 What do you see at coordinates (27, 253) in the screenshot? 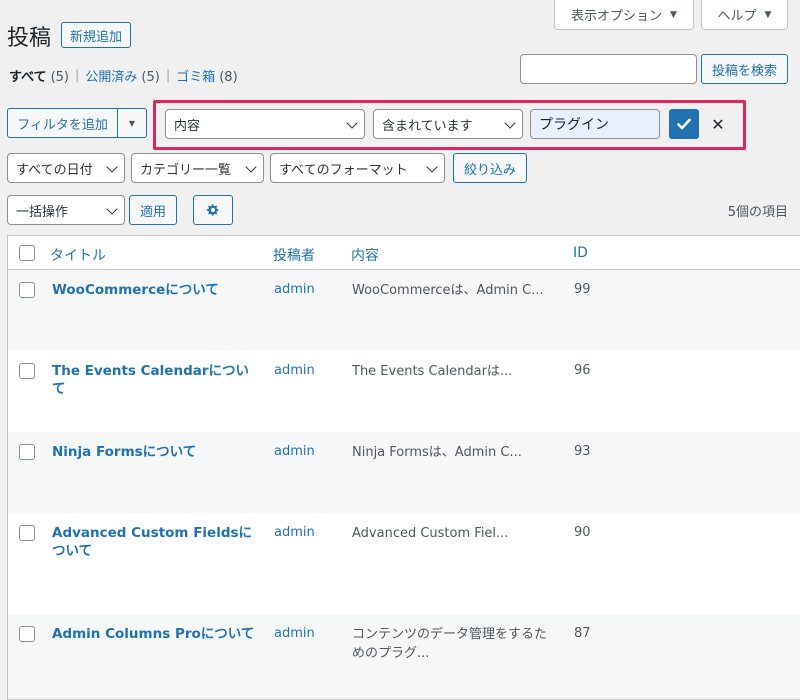
I see `select-all-checkbox` at bounding box center [27, 253].